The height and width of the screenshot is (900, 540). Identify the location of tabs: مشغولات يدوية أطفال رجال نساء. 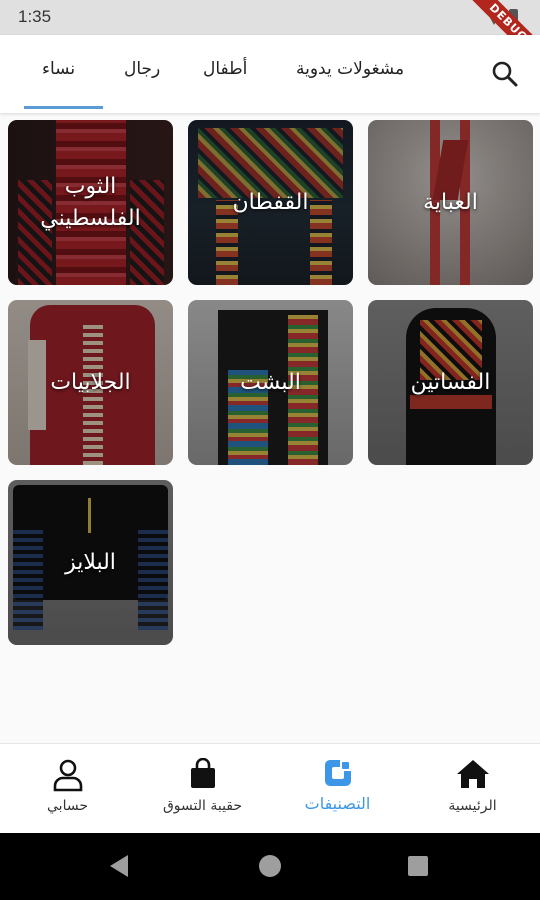
(235, 74).